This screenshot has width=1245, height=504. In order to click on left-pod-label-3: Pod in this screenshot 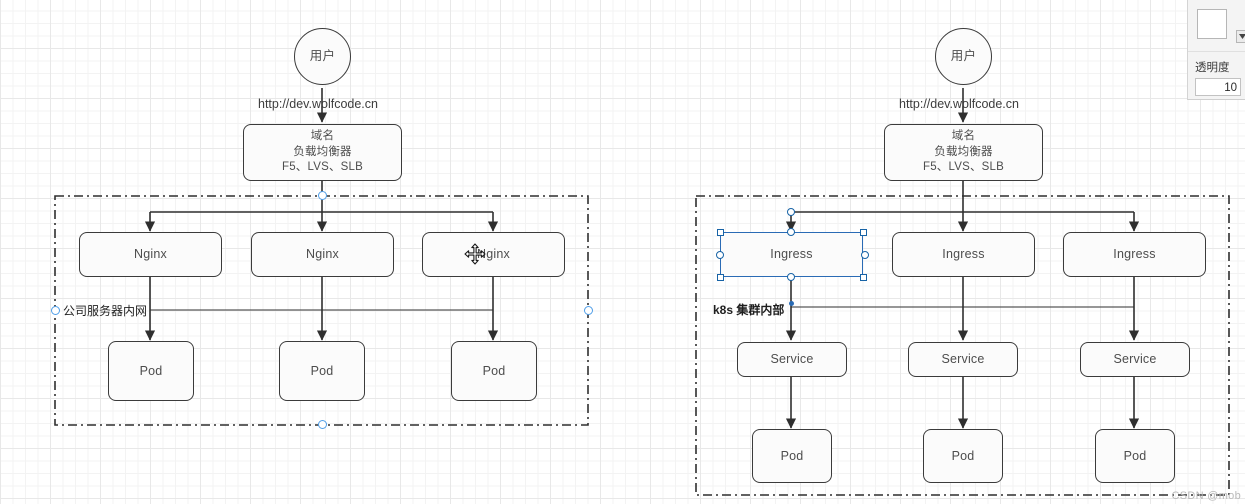, I will do `click(494, 370)`.